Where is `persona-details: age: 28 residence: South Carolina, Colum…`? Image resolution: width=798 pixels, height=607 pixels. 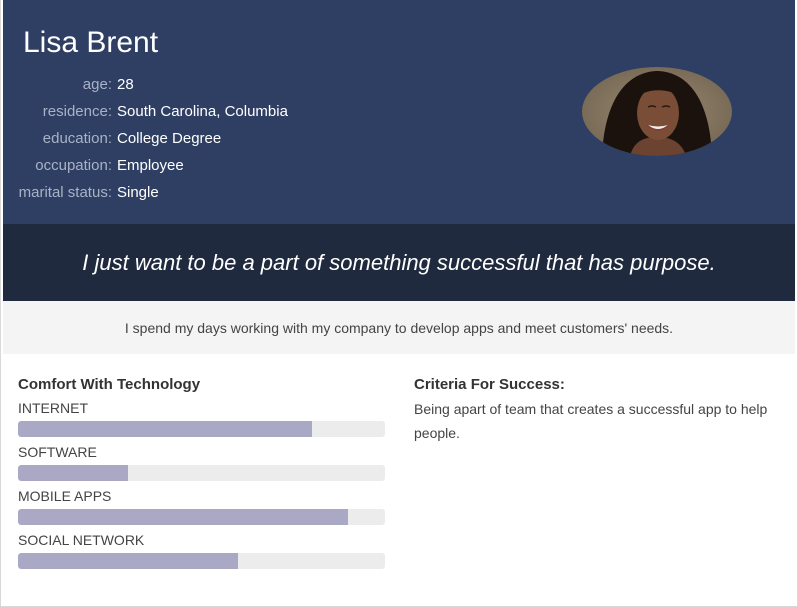 persona-details: age: 28 residence: South Carolina, Colum… is located at coordinates (145, 138).